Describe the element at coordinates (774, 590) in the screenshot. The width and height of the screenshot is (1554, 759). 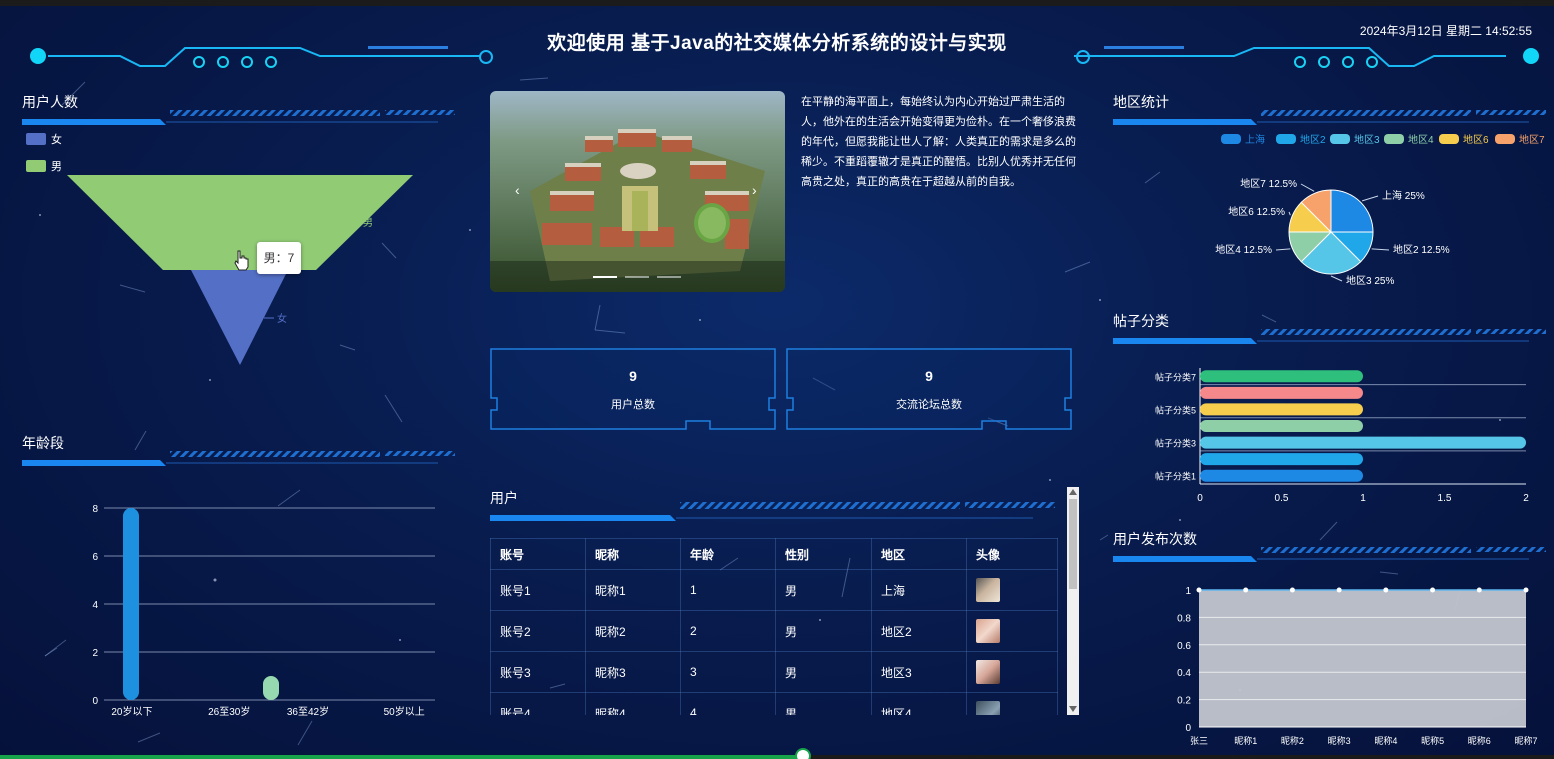
I see `table-row: 账号1 昵称1 1 男 上海` at that location.